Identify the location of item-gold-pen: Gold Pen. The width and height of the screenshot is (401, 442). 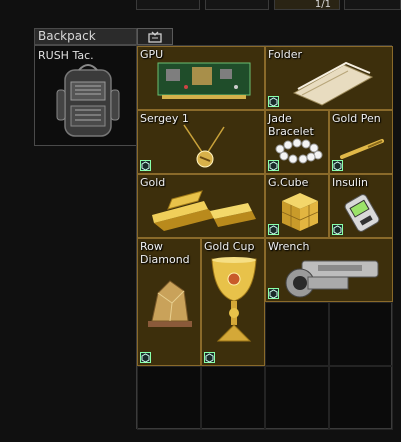
(361, 142).